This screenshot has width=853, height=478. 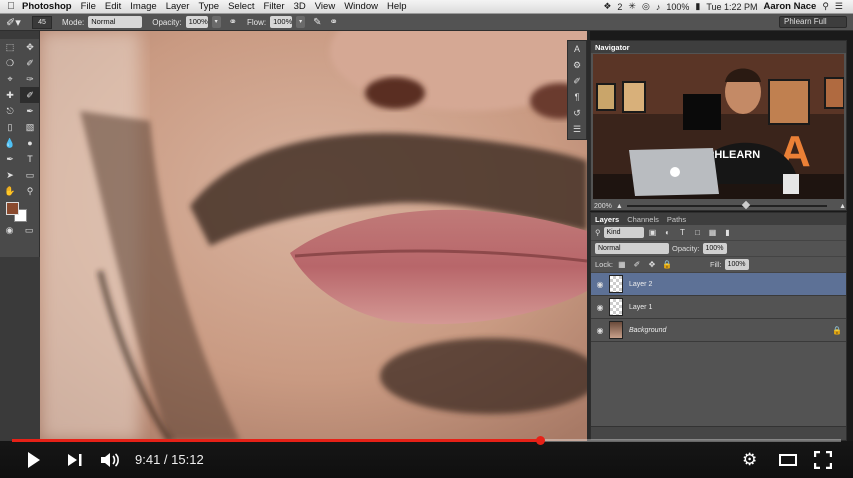 I want to click on lasso-tool-icon: ❍, so click(x=10, y=63).